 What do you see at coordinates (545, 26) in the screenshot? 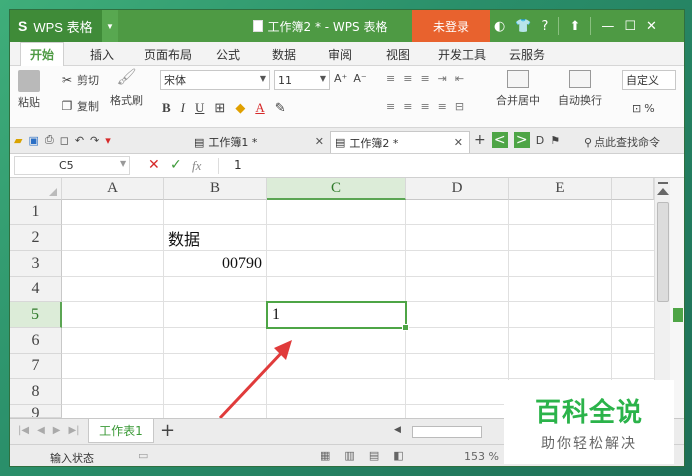
I see `help-icon: ?` at bounding box center [545, 26].